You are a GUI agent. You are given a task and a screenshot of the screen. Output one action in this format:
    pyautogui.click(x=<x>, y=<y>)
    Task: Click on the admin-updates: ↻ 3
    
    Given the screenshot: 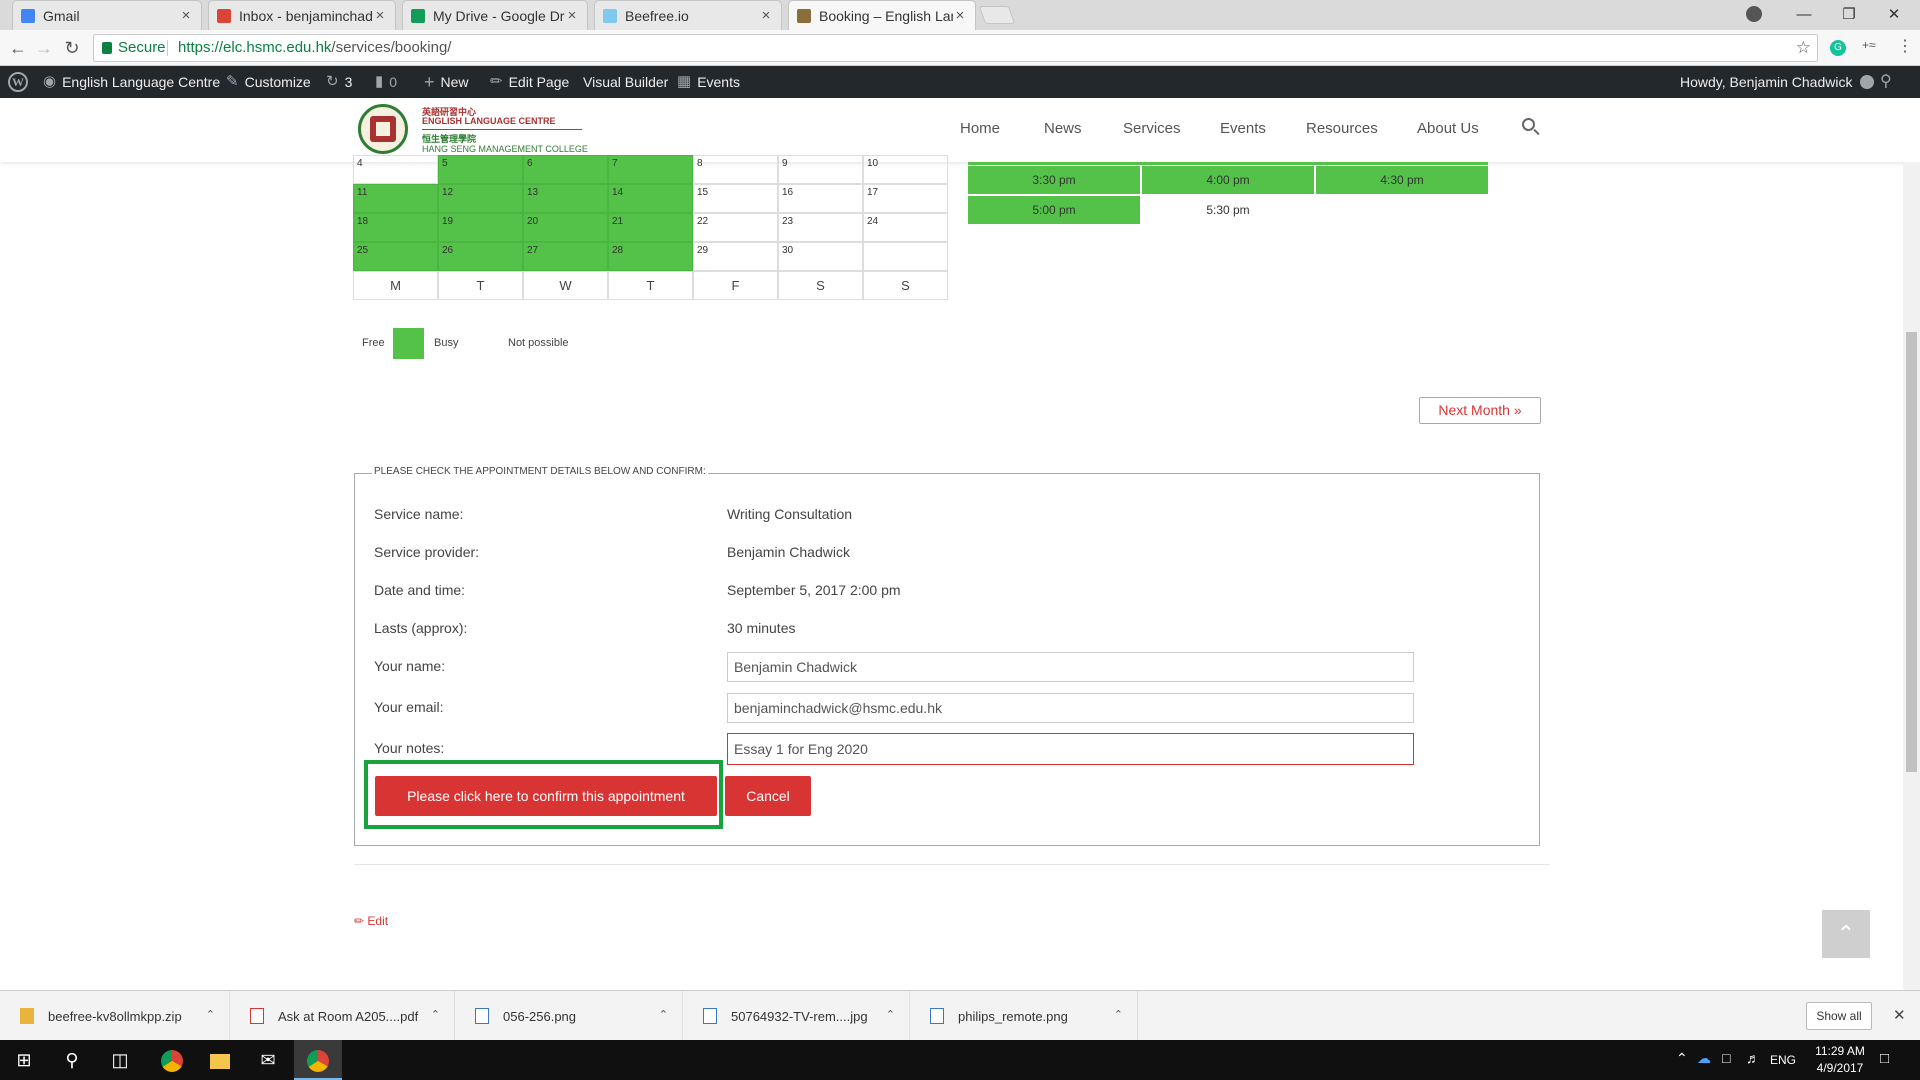 What is the action you would take?
    pyautogui.click(x=339, y=82)
    